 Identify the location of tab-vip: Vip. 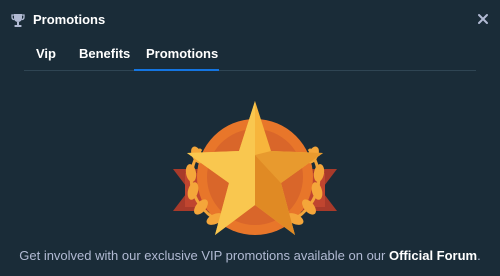
(47, 55).